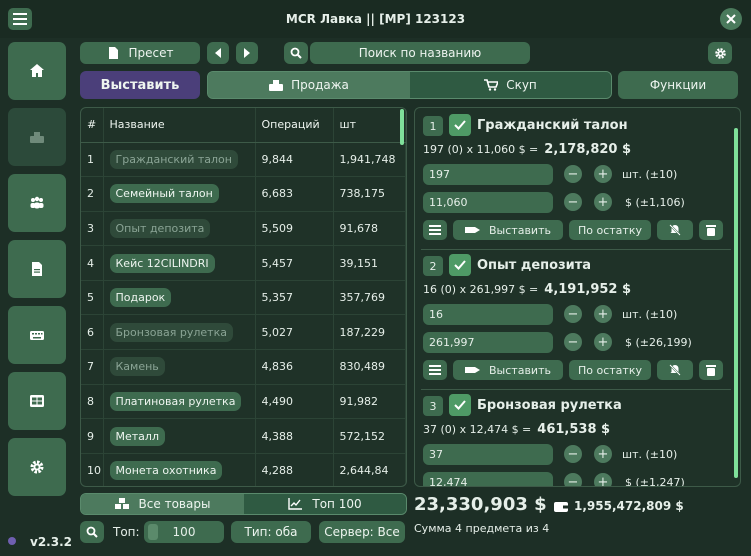 This screenshot has height=556, width=751. What do you see at coordinates (488, 174) in the screenshot?
I see `qty-field: 197` at bounding box center [488, 174].